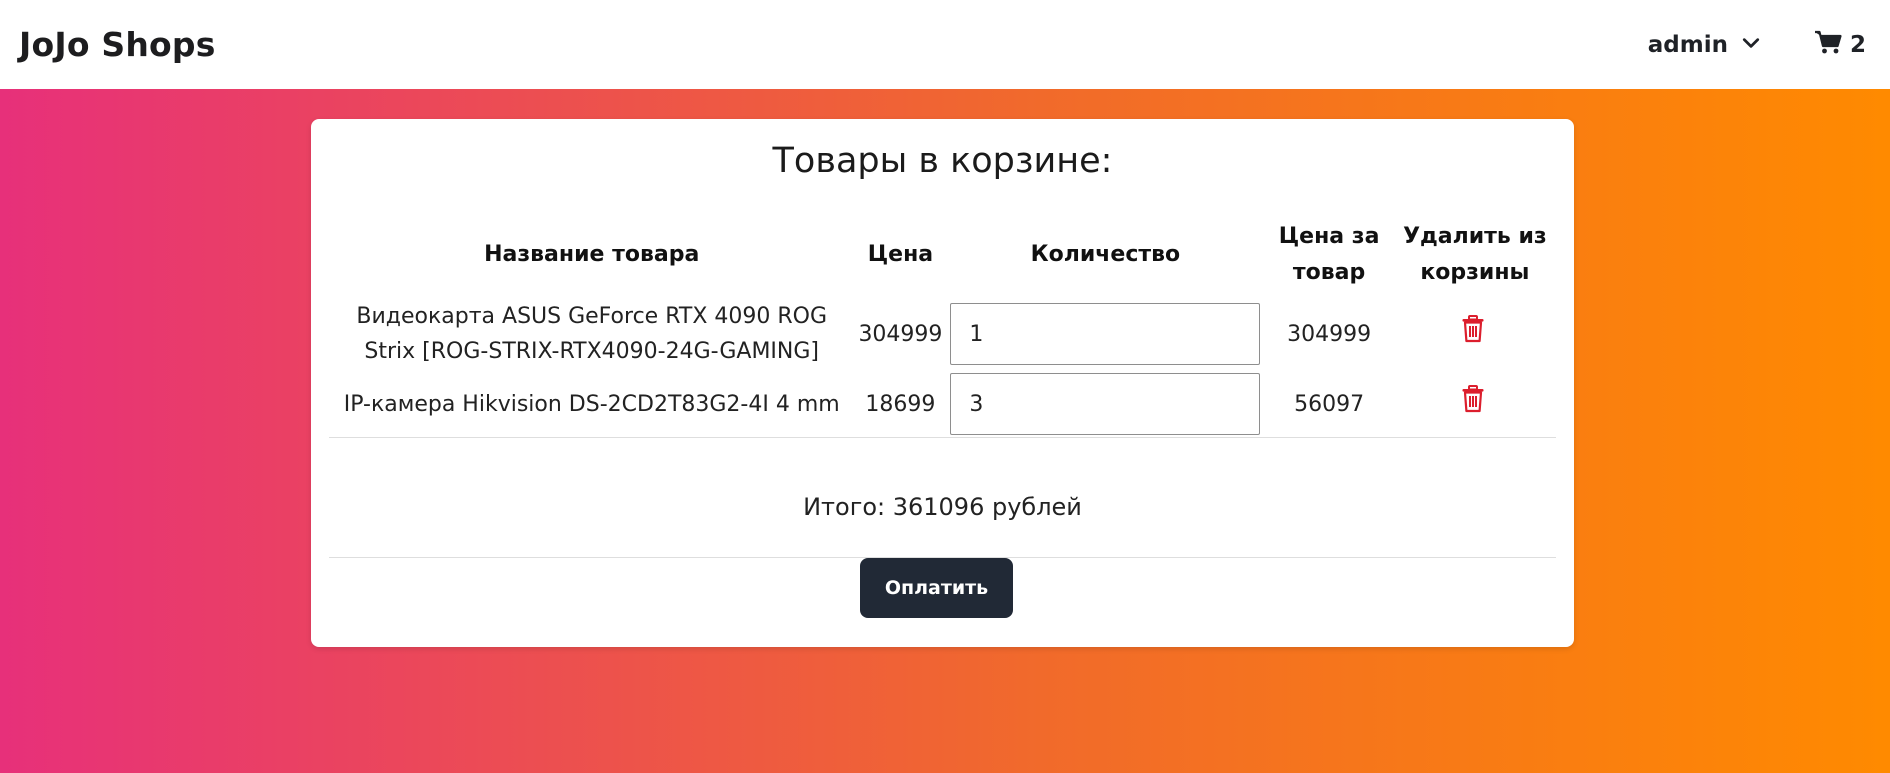 The height and width of the screenshot is (773, 1890). I want to click on navbar: JoJo Shops admin 2, so click(945, 44).